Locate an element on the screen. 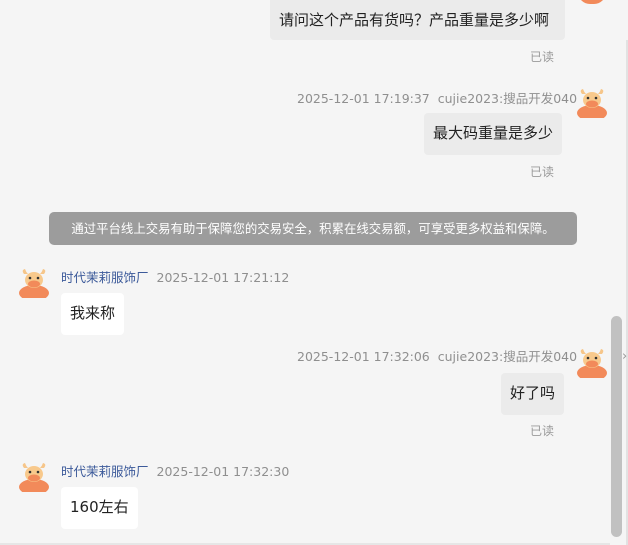  message-bubble-incoming: 160左右 is located at coordinates (99, 508).